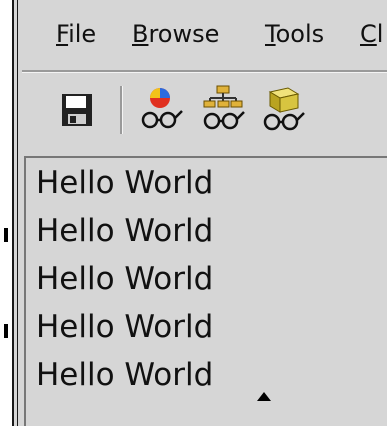 Image resolution: width=387 pixels, height=426 pixels. I want to click on browse-hierarchy-icon, so click(224, 107).